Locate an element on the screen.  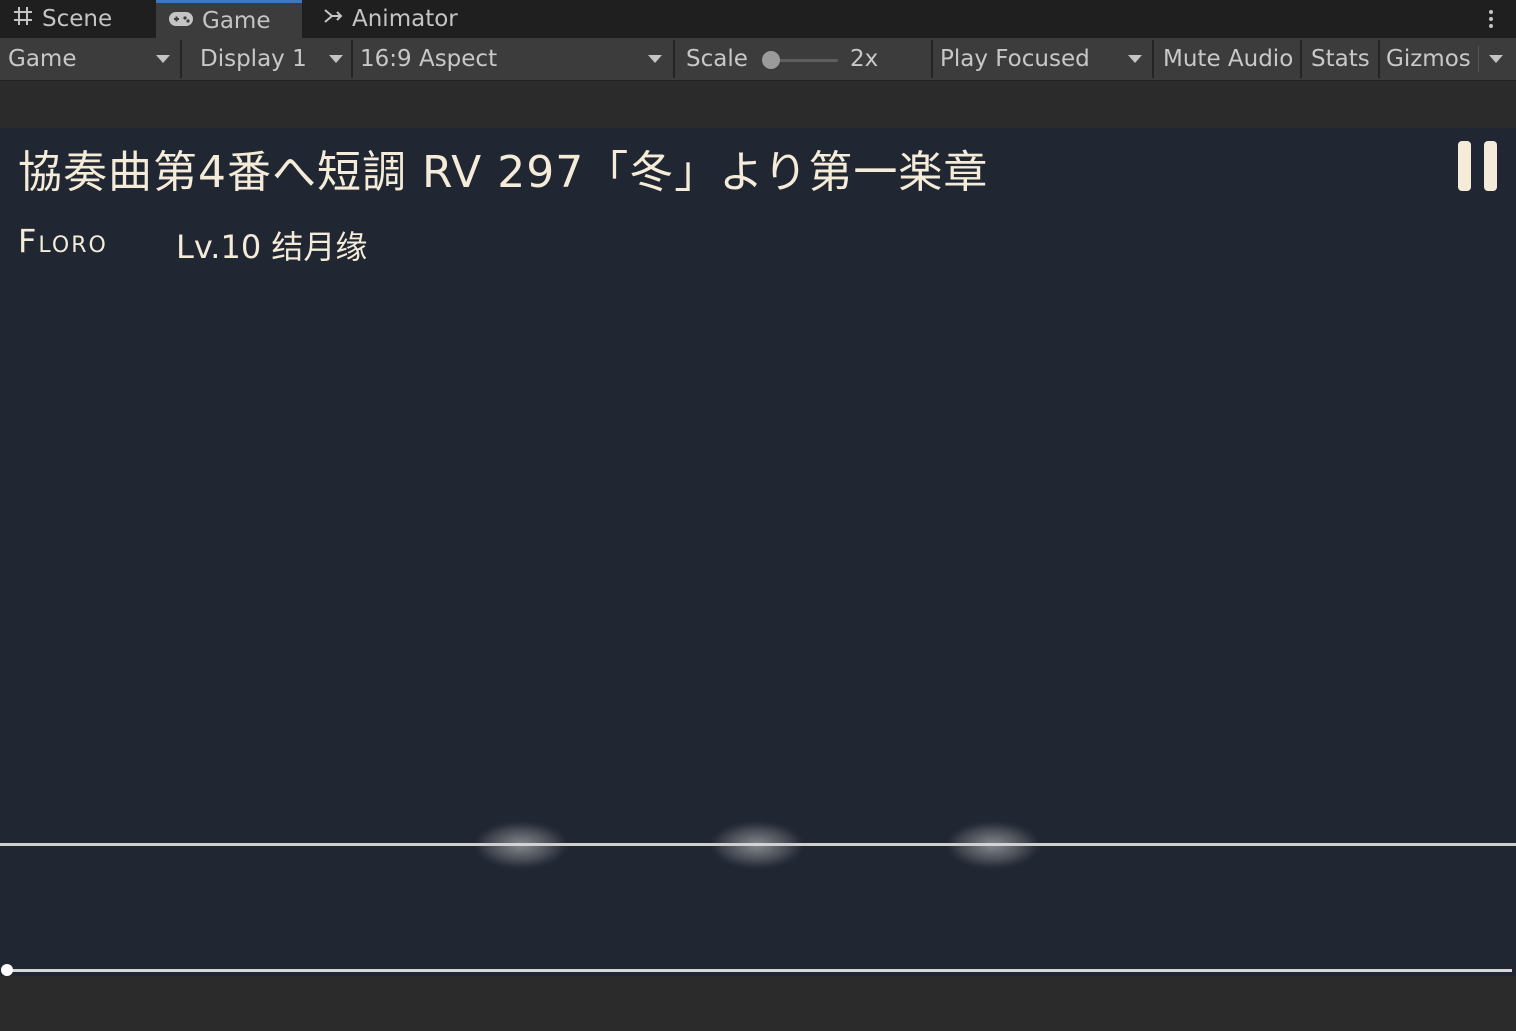
view-type-dropdown: Game is located at coordinates (94, 59).